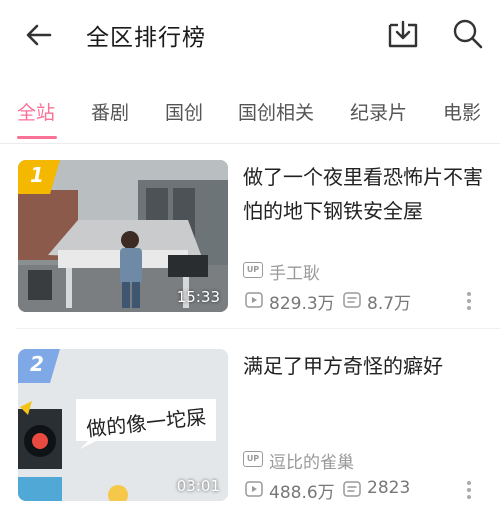  I want to click on stats-row: 488.6万 2823, so click(368, 490).